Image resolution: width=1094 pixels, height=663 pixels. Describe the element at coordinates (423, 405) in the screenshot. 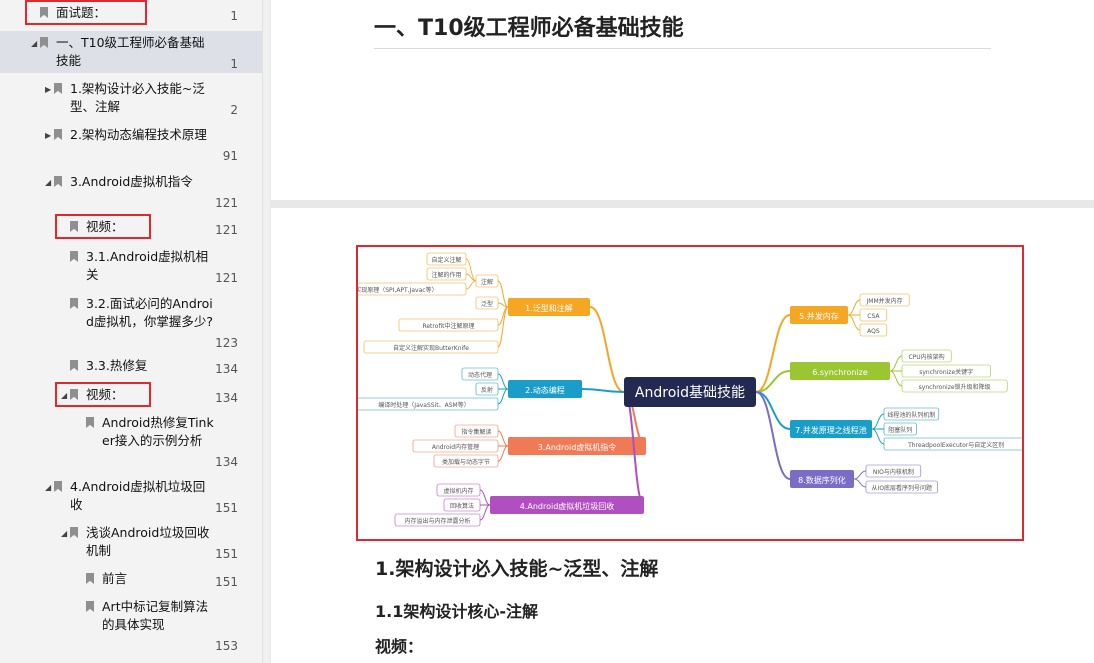

I see `mindmap-leaf-label: 编译时处理（JavaSSit、ASM等）` at that location.